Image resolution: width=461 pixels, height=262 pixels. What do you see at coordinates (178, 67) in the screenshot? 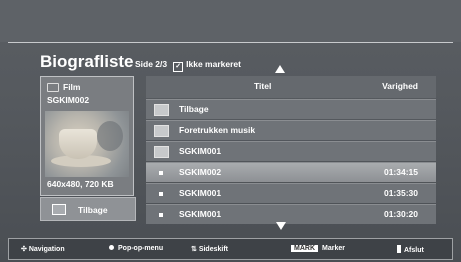
I see `checkbox-icon: ✓` at bounding box center [178, 67].